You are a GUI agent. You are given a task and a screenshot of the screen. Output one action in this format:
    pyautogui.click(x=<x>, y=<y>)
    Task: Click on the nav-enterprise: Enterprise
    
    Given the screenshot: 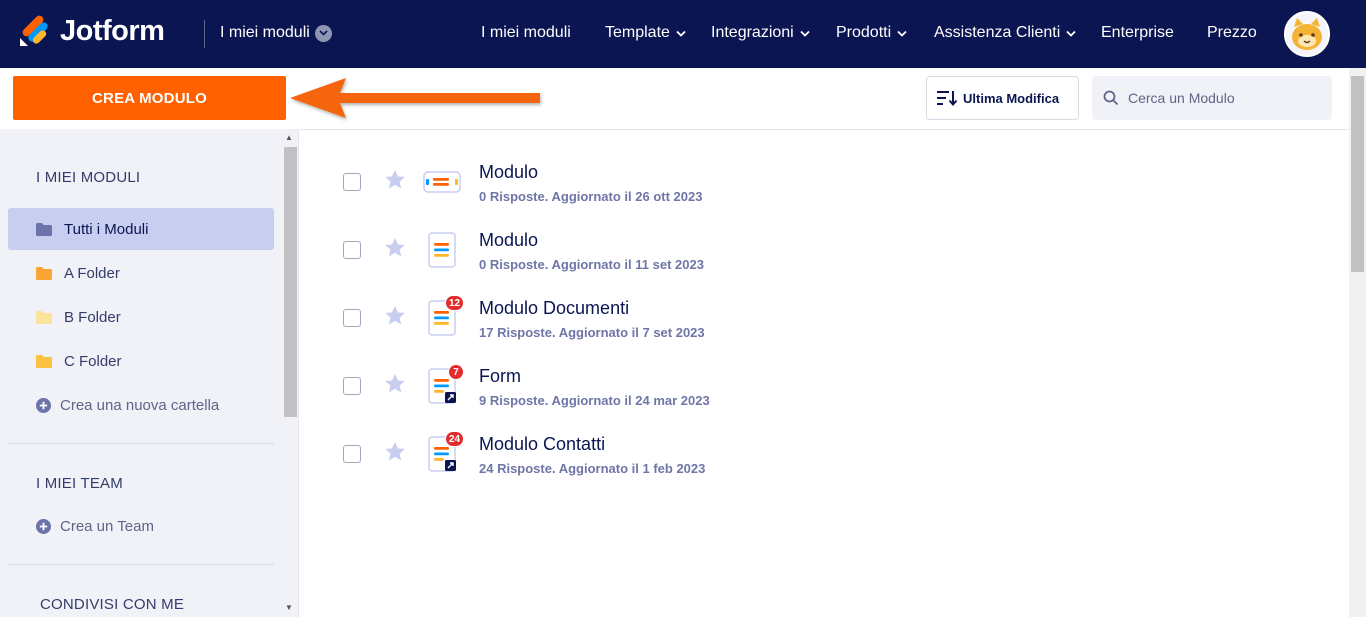 What is the action you would take?
    pyautogui.click(x=1137, y=33)
    